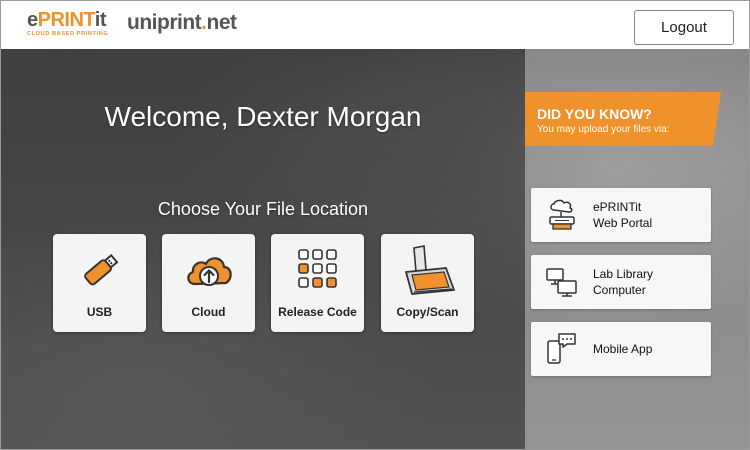 The width and height of the screenshot is (750, 450). What do you see at coordinates (684, 27) in the screenshot?
I see `logout-button: Logout` at bounding box center [684, 27].